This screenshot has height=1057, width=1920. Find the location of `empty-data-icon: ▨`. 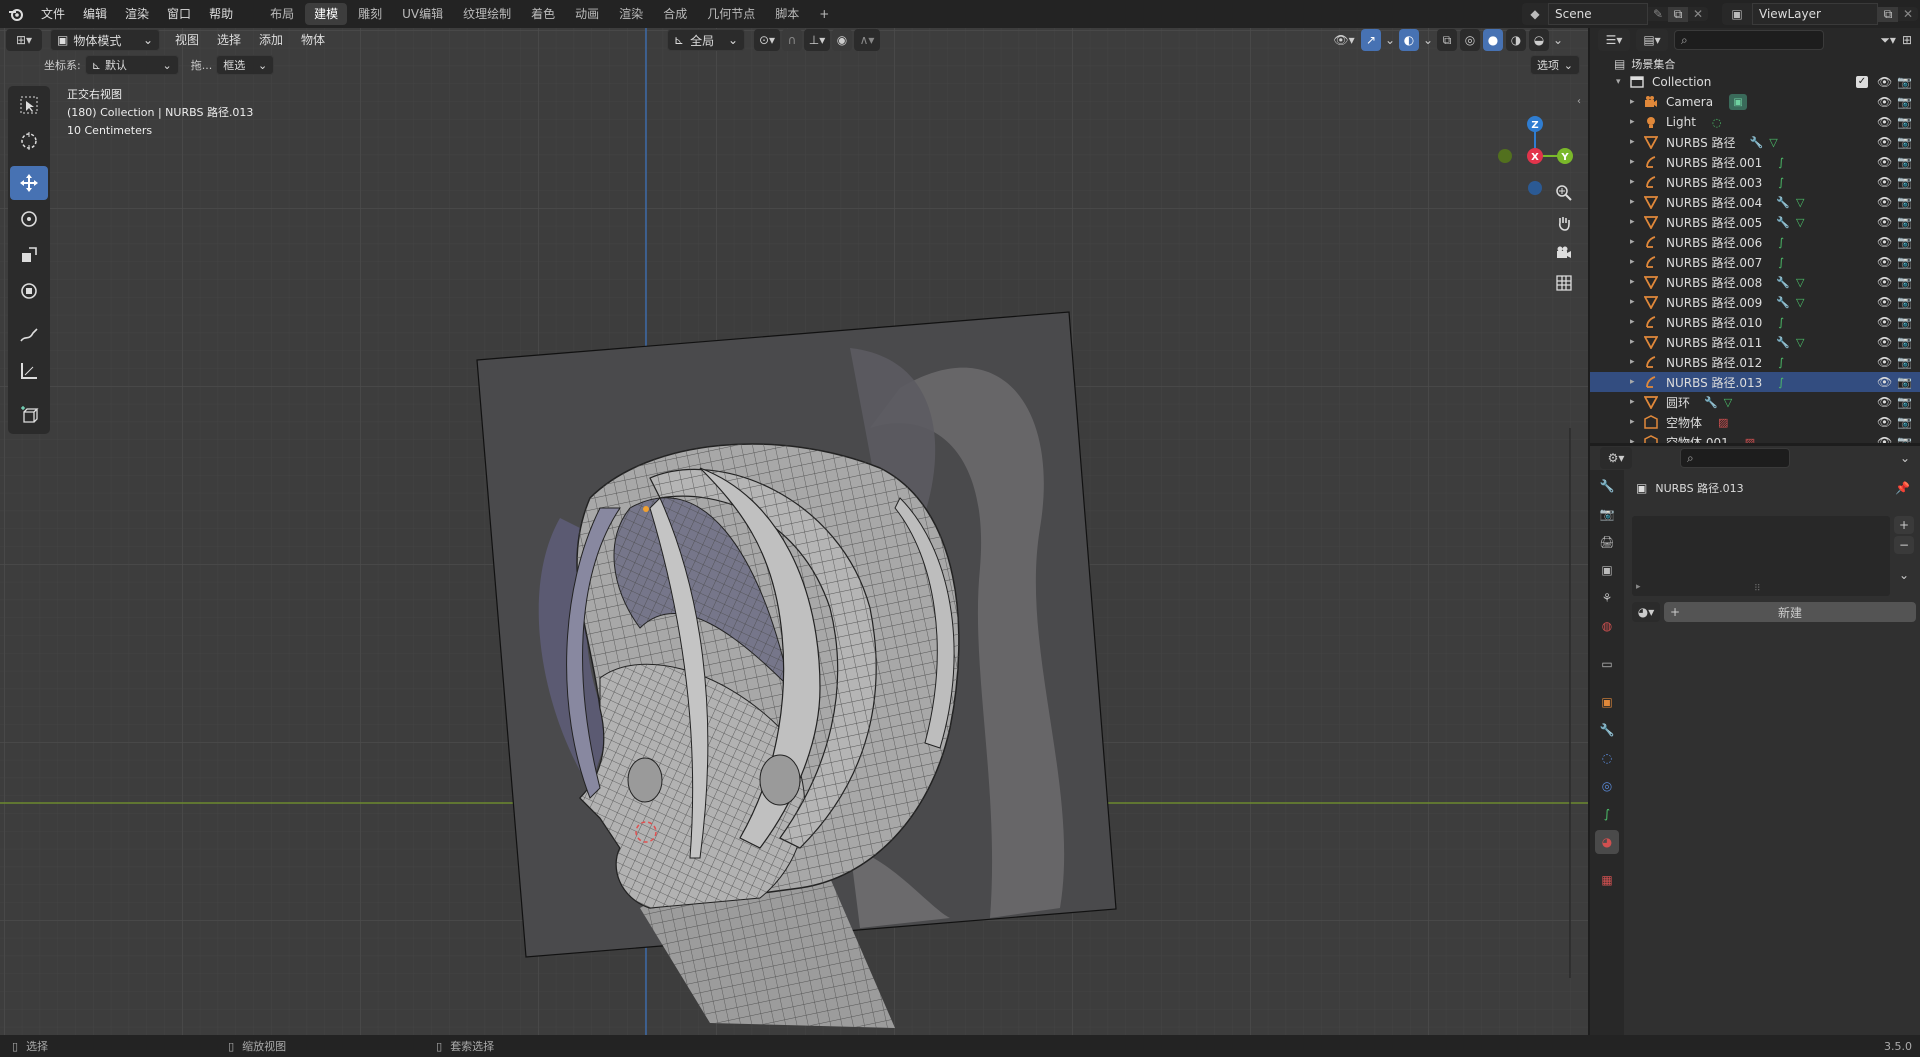

empty-data-icon: ▨ is located at coordinates (1750, 440).